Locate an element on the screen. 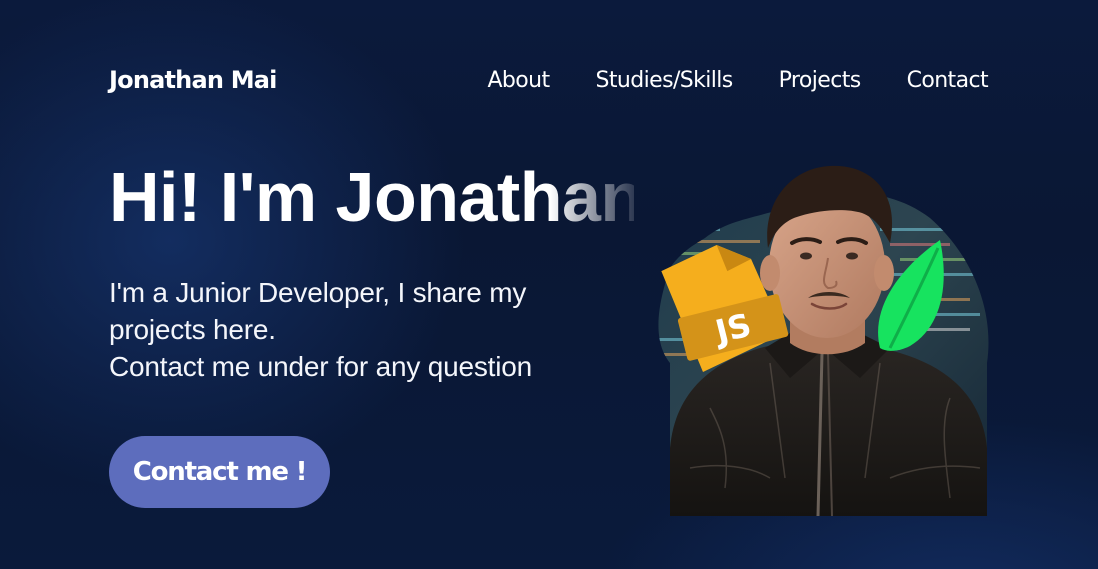 The image size is (1098, 569). hero-title: Hi! I'm Jonathan is located at coordinates (371, 197).